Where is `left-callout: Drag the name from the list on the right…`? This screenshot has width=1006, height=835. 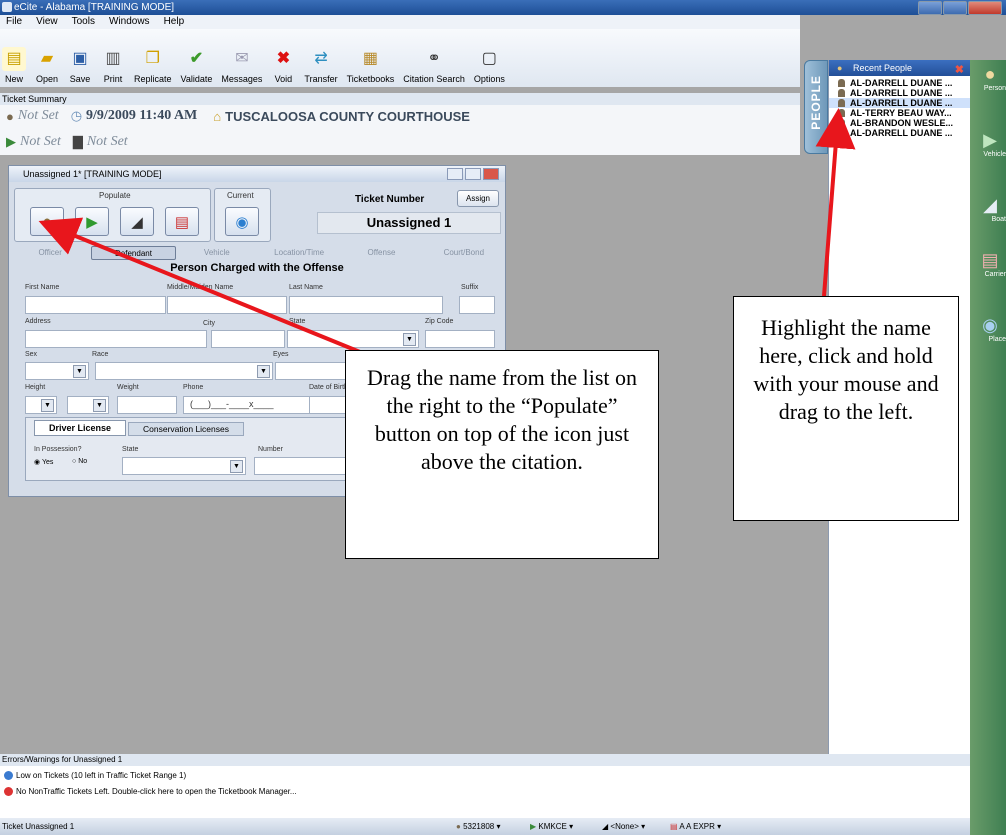
left-callout: Drag the name from the list on the right… is located at coordinates (502, 454).